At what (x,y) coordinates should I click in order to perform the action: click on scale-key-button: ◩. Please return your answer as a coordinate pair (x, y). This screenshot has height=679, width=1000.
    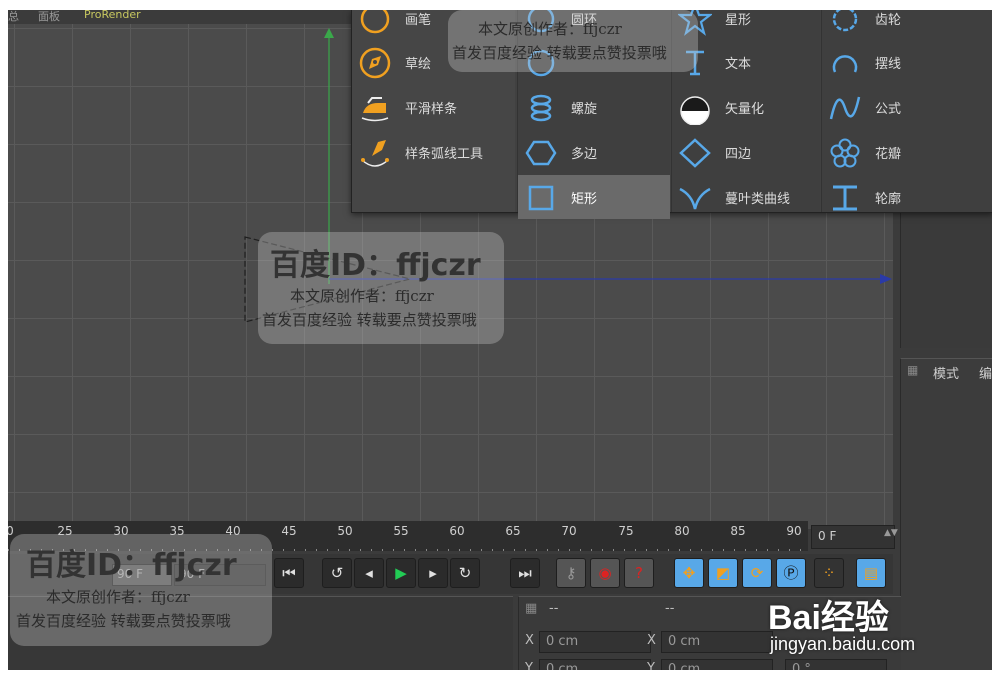
    Looking at the image, I should click on (723, 573).